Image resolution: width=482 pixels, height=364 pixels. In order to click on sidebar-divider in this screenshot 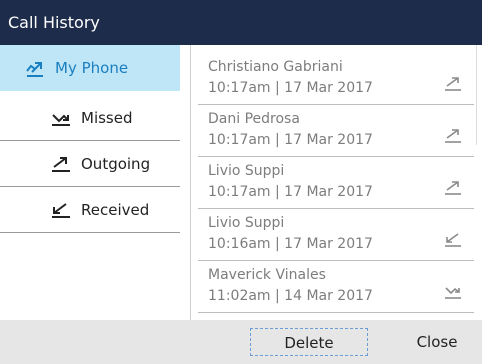, I will do `click(190, 182)`.